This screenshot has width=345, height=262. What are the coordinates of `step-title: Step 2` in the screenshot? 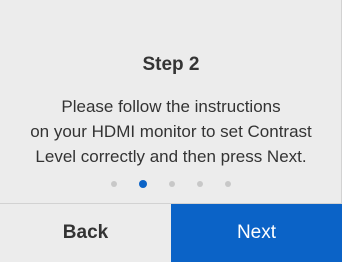 It's located at (171, 64).